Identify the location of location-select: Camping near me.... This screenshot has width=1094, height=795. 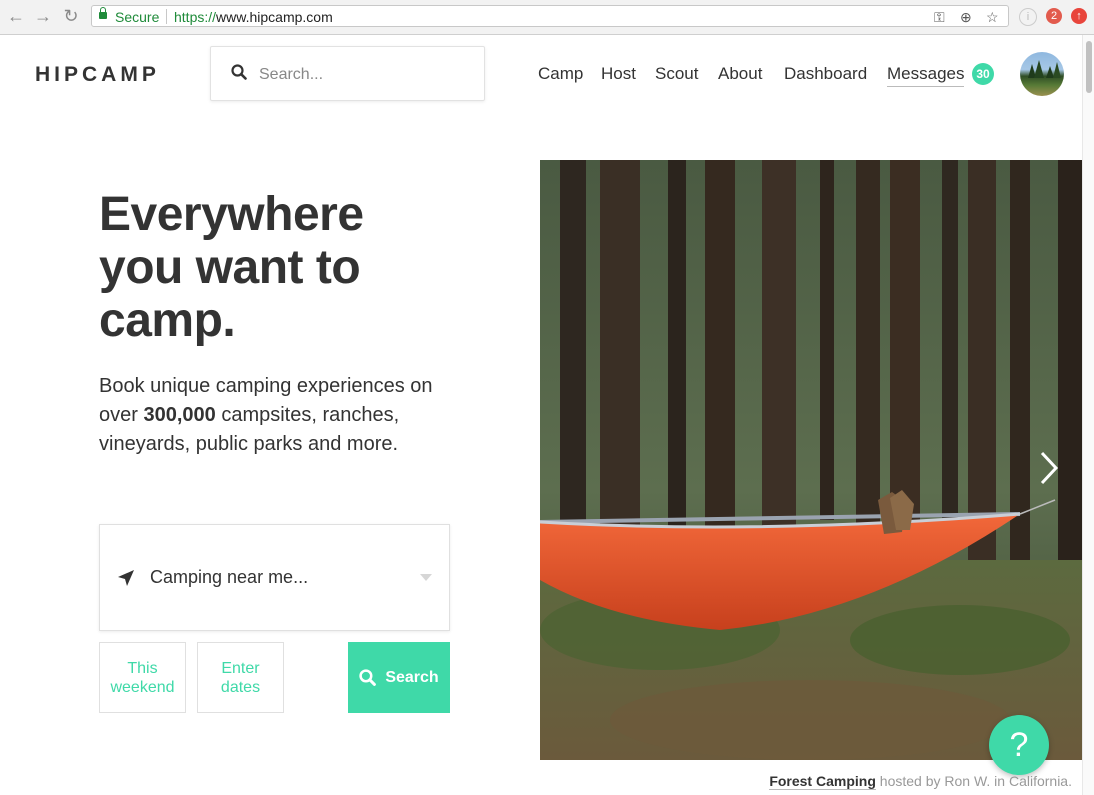
(274, 577).